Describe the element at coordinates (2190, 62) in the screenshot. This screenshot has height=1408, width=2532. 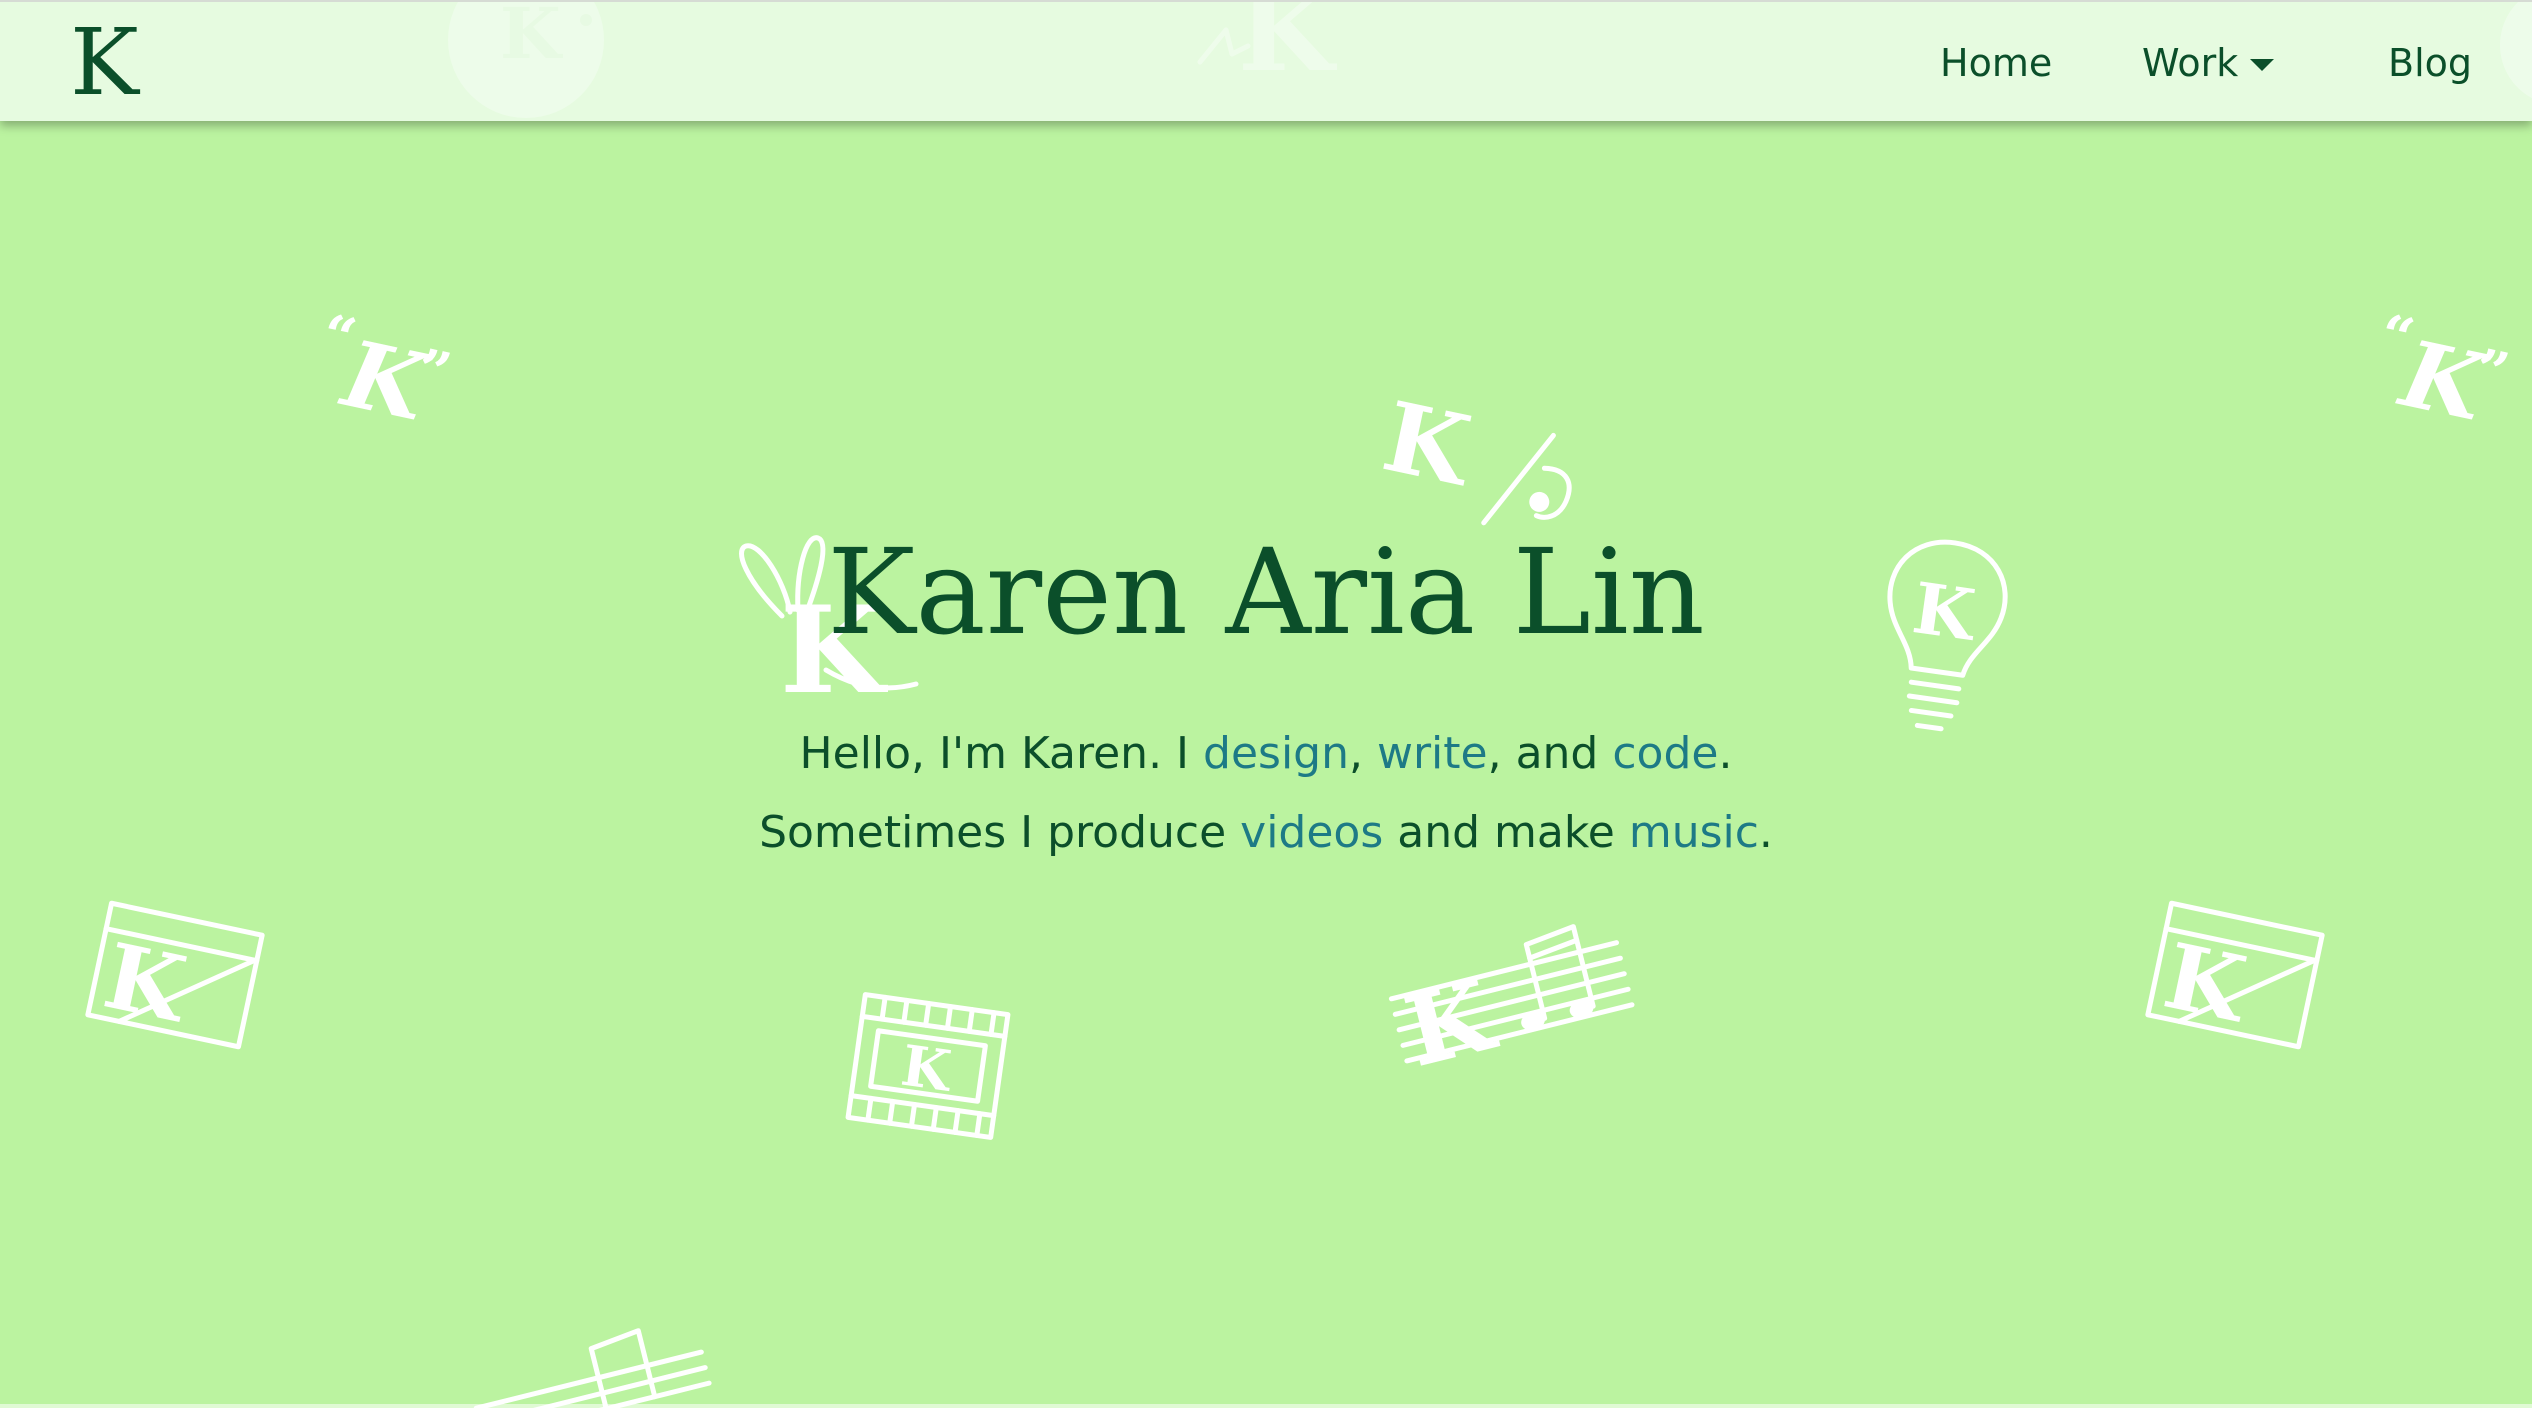
I see `nav-work-label: Work` at that location.